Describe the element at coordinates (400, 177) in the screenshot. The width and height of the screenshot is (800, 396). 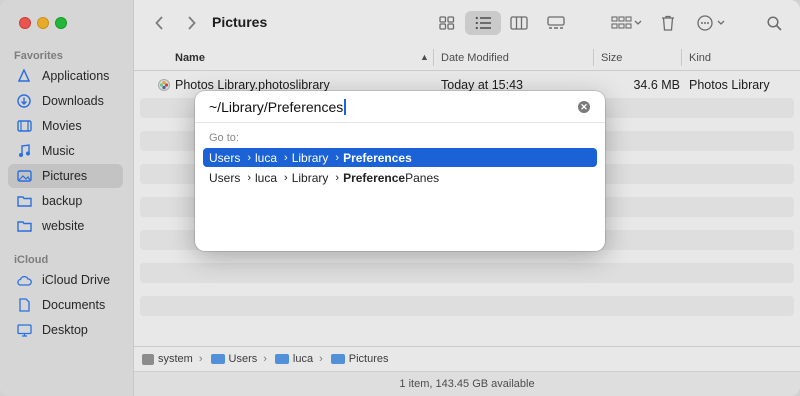
I see `suggestion-item: Users › luca › Library › Preference Panes` at that location.